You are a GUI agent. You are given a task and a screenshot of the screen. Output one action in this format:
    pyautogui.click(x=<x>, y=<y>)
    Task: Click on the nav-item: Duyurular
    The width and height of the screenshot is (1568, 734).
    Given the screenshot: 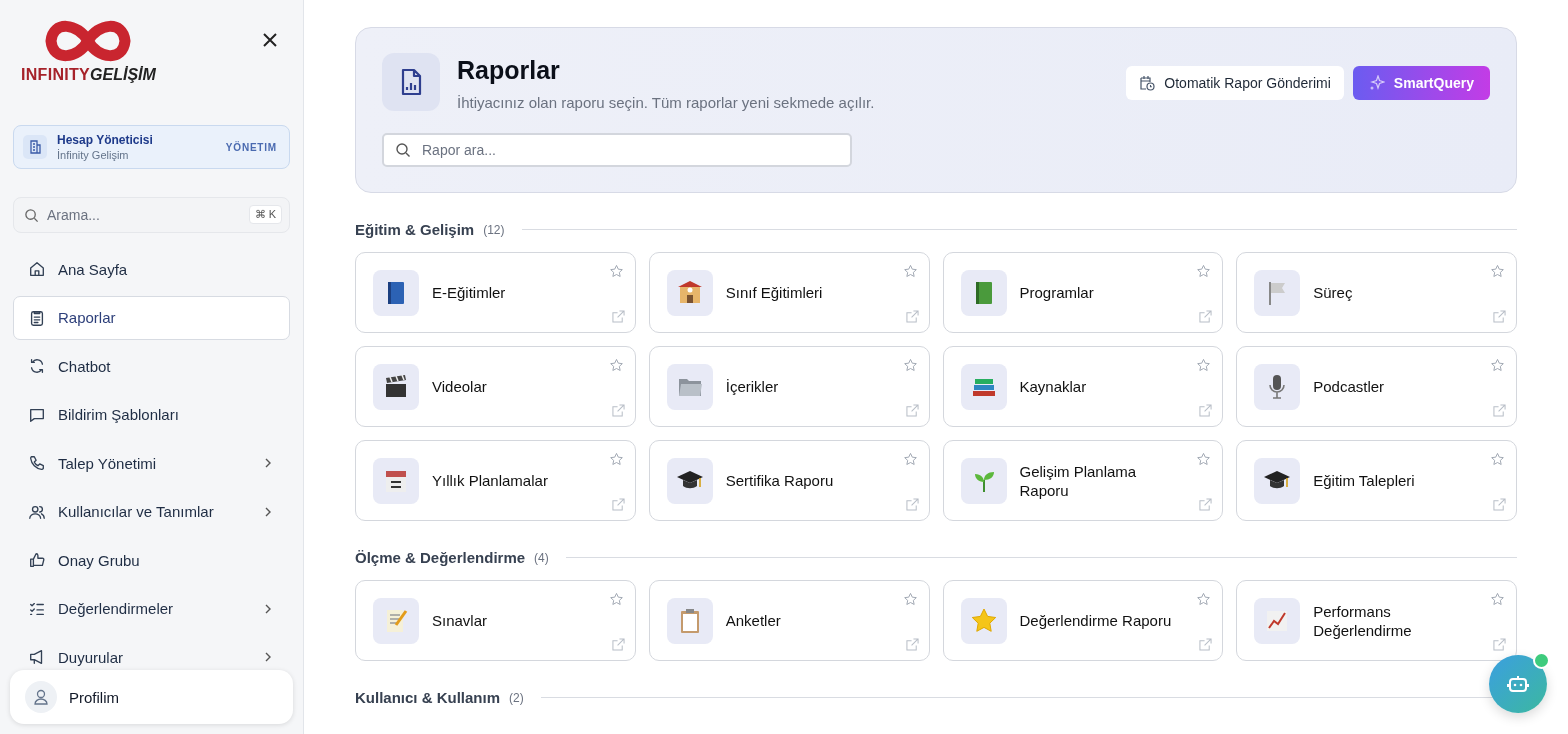 What is the action you would take?
    pyautogui.click(x=151, y=651)
    